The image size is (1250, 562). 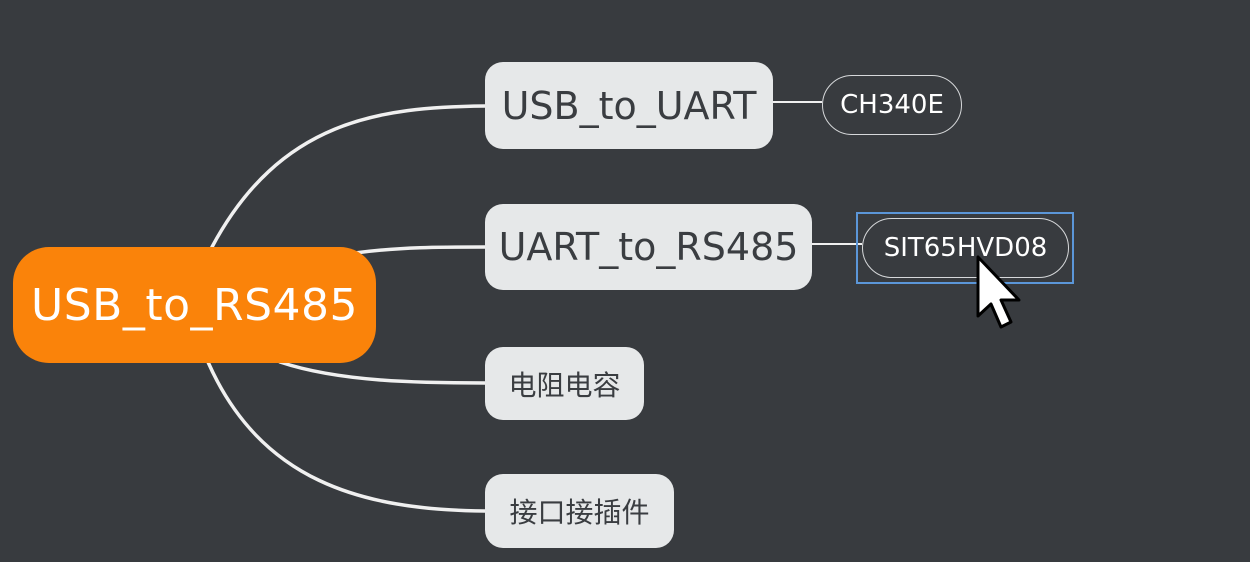 What do you see at coordinates (420, 250) in the screenshot?
I see `link-root-uart-to-rs485` at bounding box center [420, 250].